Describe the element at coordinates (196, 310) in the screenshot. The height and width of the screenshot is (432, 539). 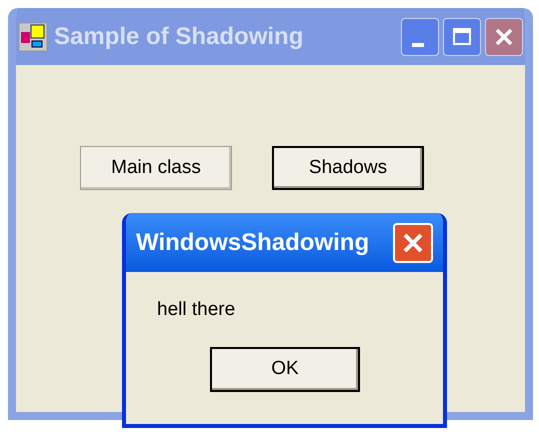
I see `message-text: hell there` at that location.